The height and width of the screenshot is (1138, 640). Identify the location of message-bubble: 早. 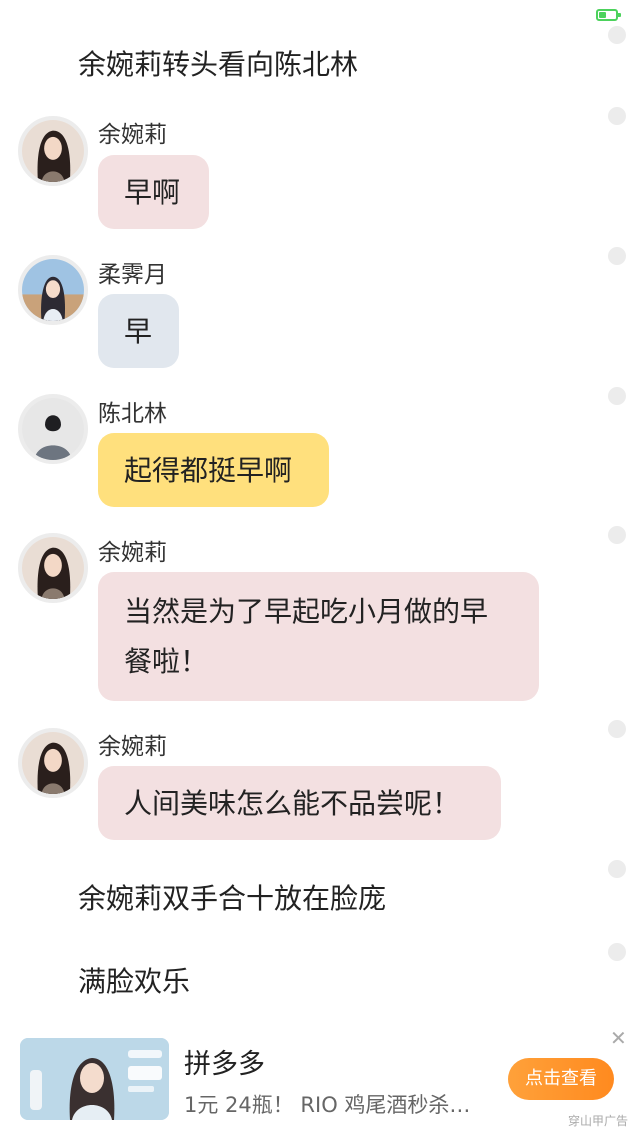
(138, 331).